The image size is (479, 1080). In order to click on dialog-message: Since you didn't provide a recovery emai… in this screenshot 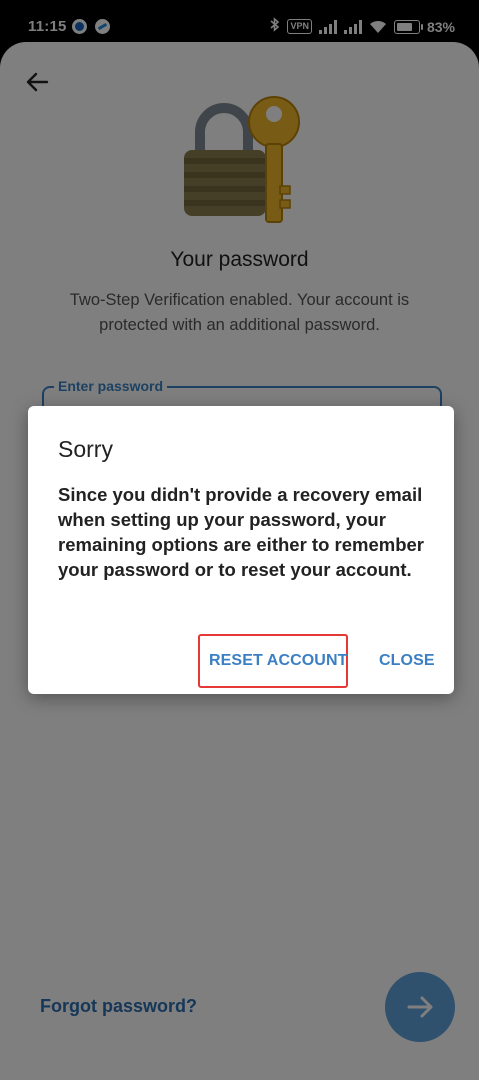, I will do `click(241, 532)`.